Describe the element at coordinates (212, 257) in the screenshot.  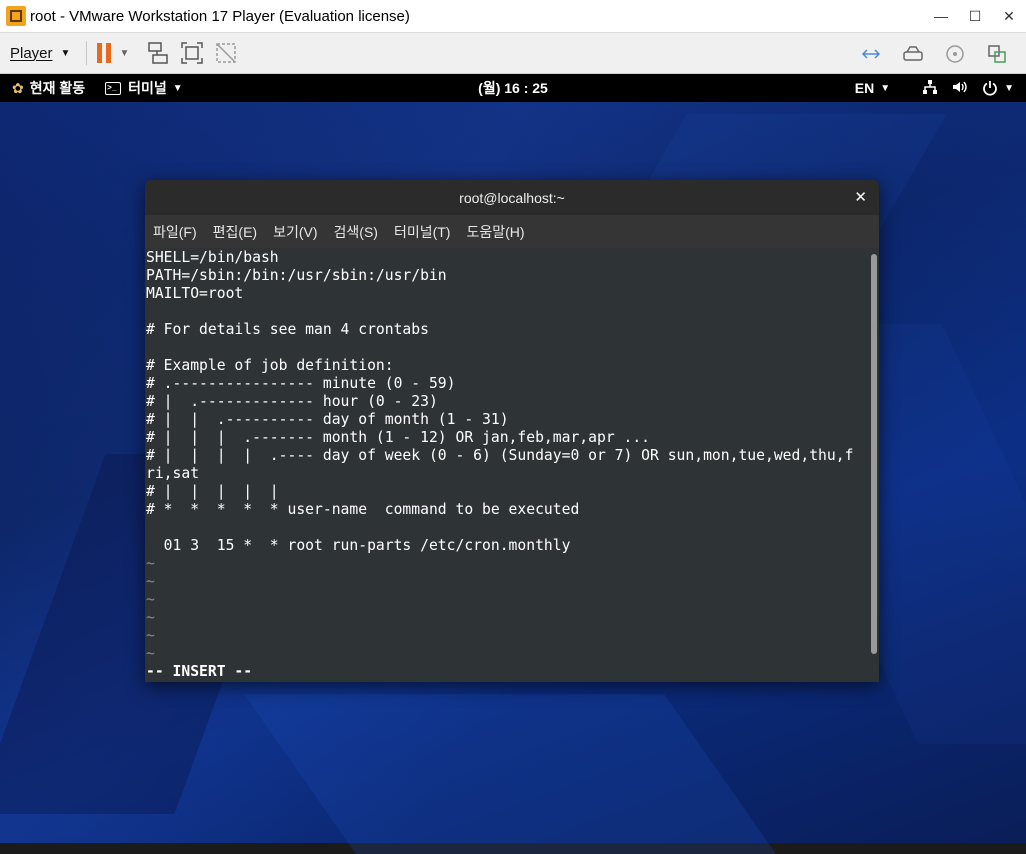
I see `terminal-line: SHELL=/bin/bash` at that location.